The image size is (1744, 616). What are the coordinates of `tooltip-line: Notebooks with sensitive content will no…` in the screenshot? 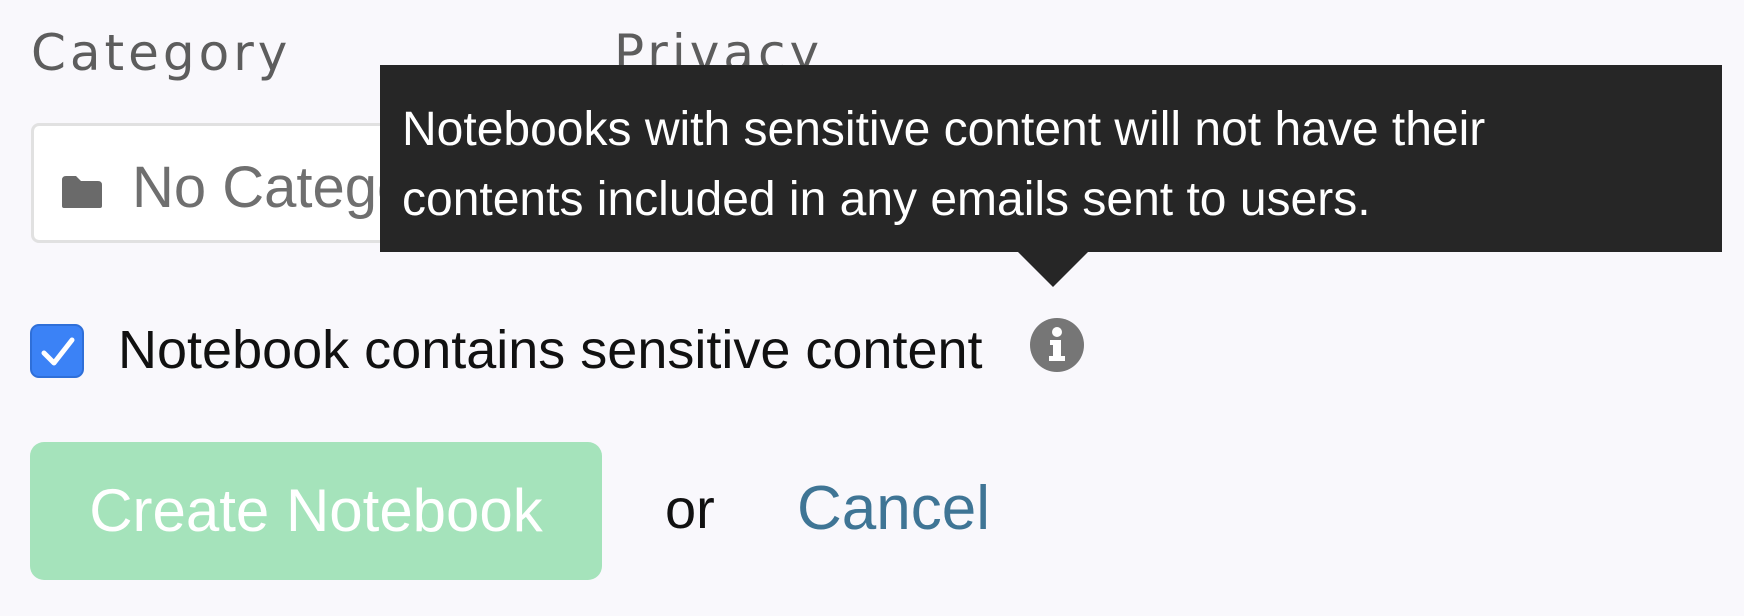 It's located at (944, 129).